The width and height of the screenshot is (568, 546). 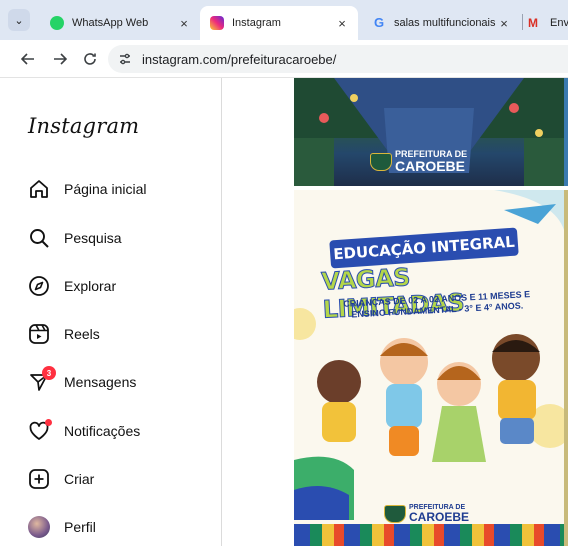 I want to click on back-button, so click(x=28, y=59).